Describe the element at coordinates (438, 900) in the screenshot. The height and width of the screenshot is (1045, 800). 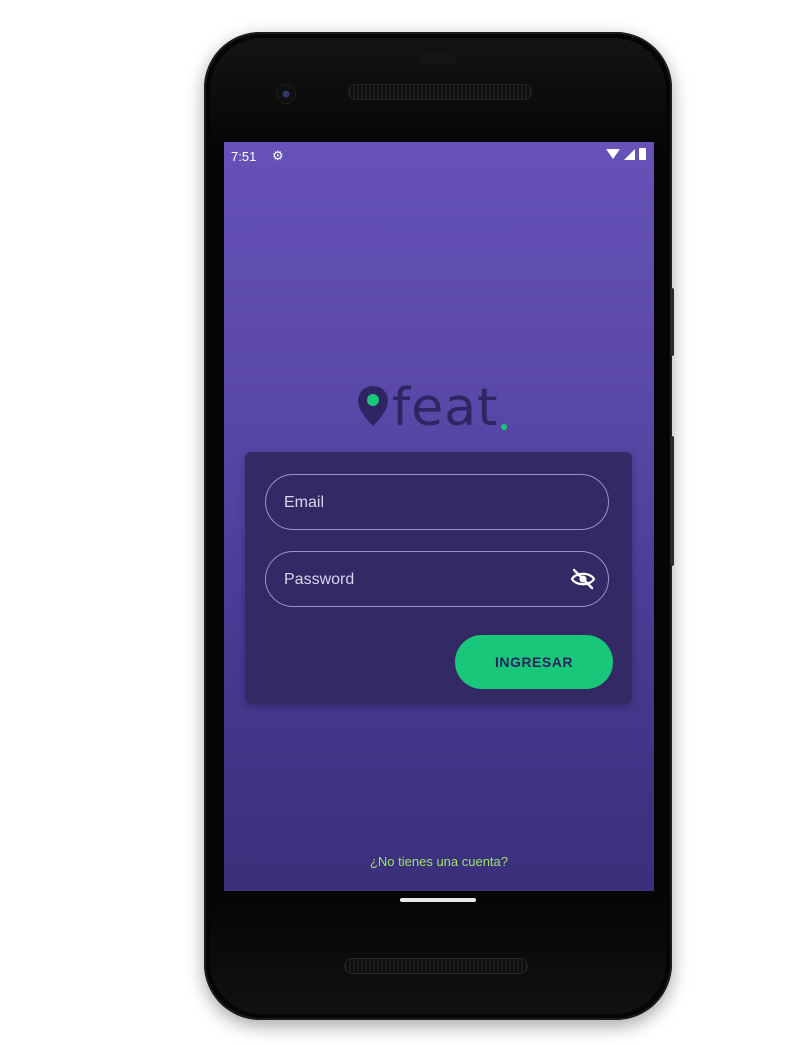
I see `home-gesture-bar` at that location.